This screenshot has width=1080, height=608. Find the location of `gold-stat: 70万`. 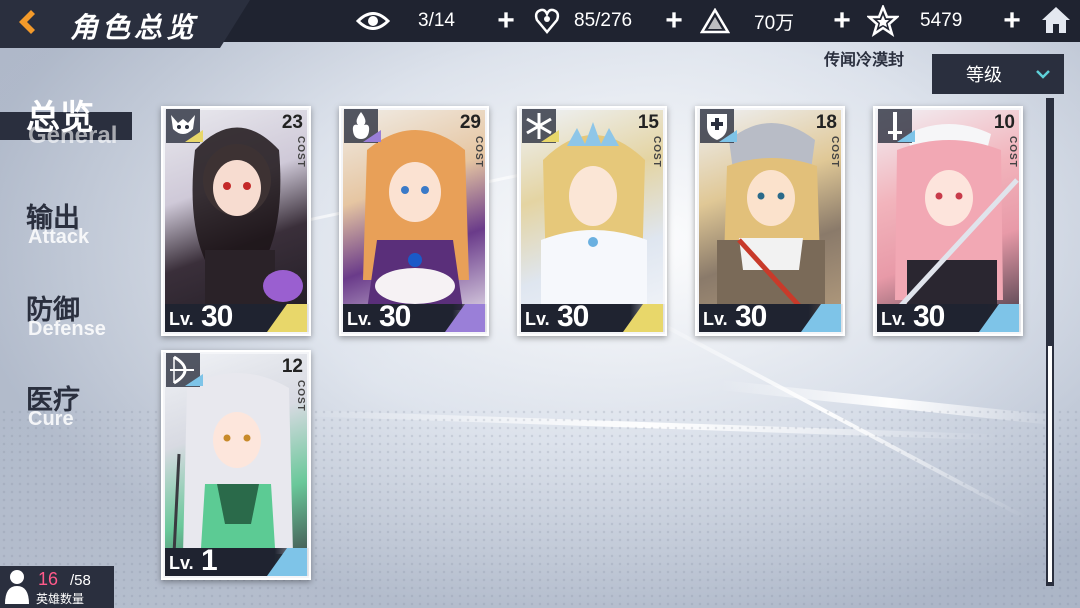

gold-stat: 70万 is located at coordinates (746, 21).